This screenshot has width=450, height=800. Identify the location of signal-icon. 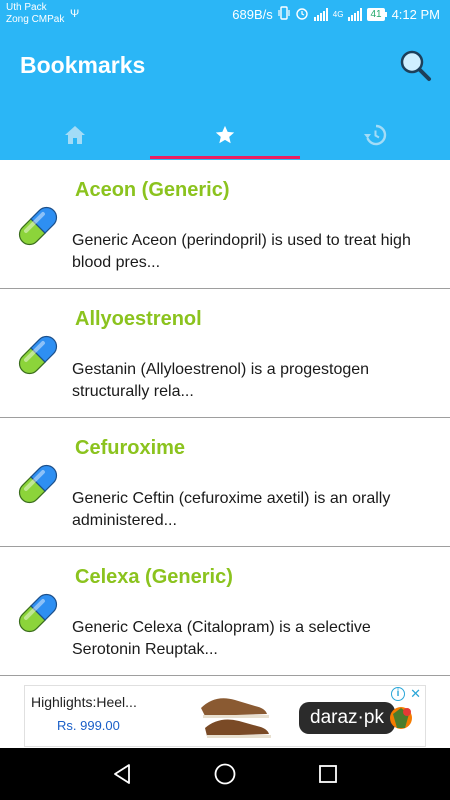
(320, 14).